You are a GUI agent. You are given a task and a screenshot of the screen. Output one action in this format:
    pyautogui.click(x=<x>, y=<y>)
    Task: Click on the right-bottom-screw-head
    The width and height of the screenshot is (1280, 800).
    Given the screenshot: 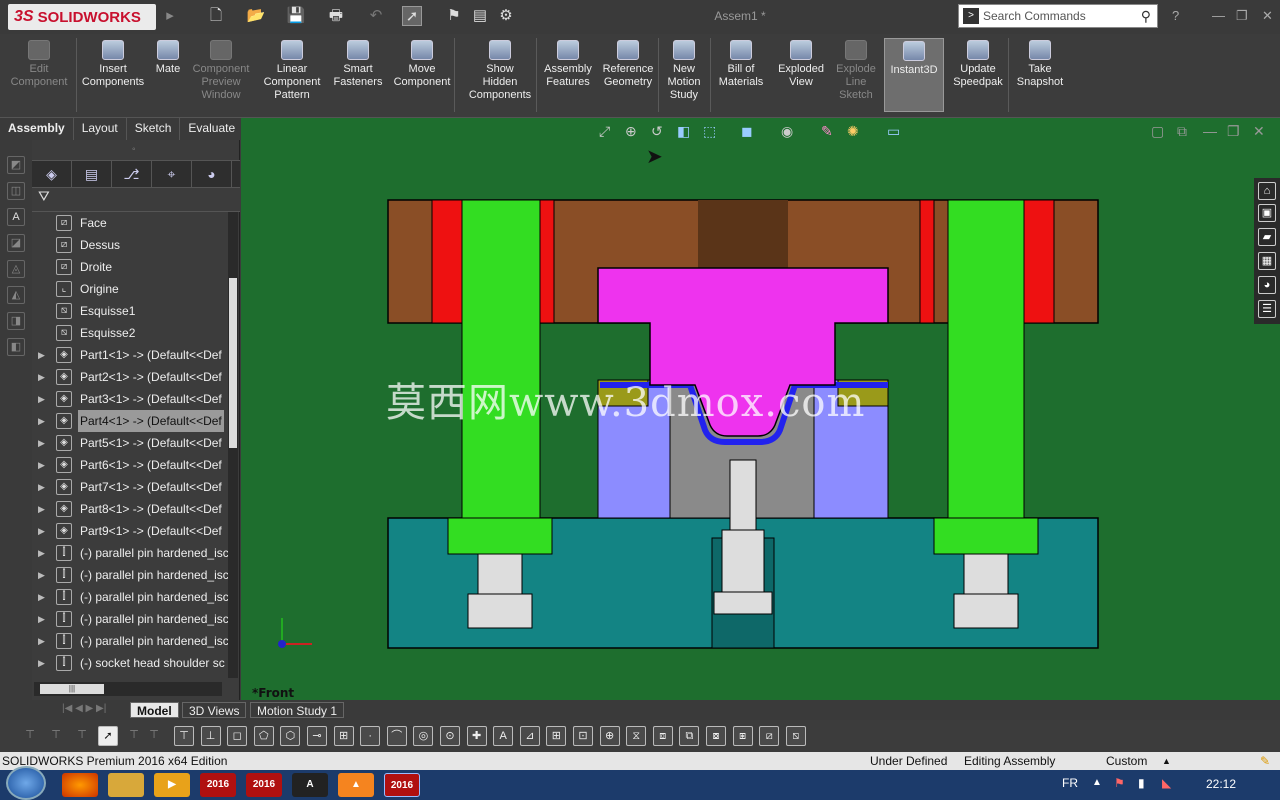 What is the action you would take?
    pyautogui.click(x=986, y=611)
    